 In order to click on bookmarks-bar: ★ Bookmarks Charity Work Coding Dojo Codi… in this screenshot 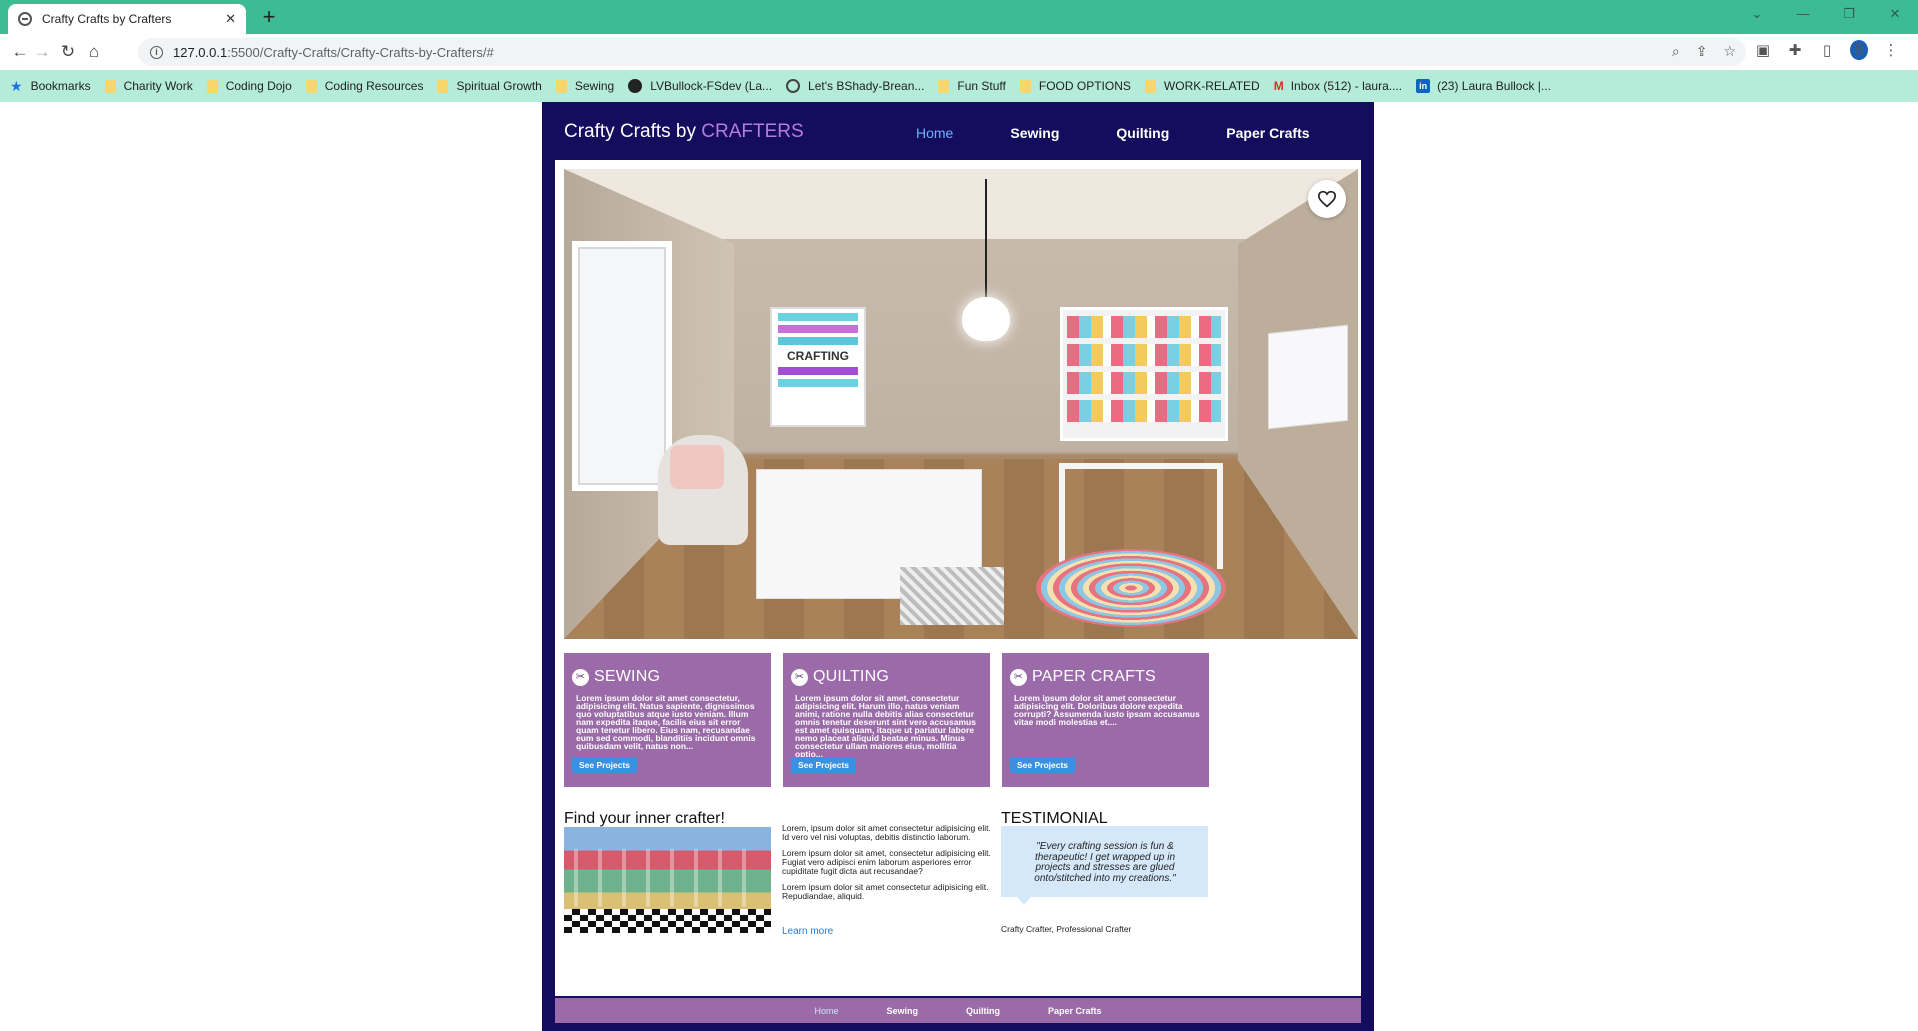, I will do `click(959, 86)`.